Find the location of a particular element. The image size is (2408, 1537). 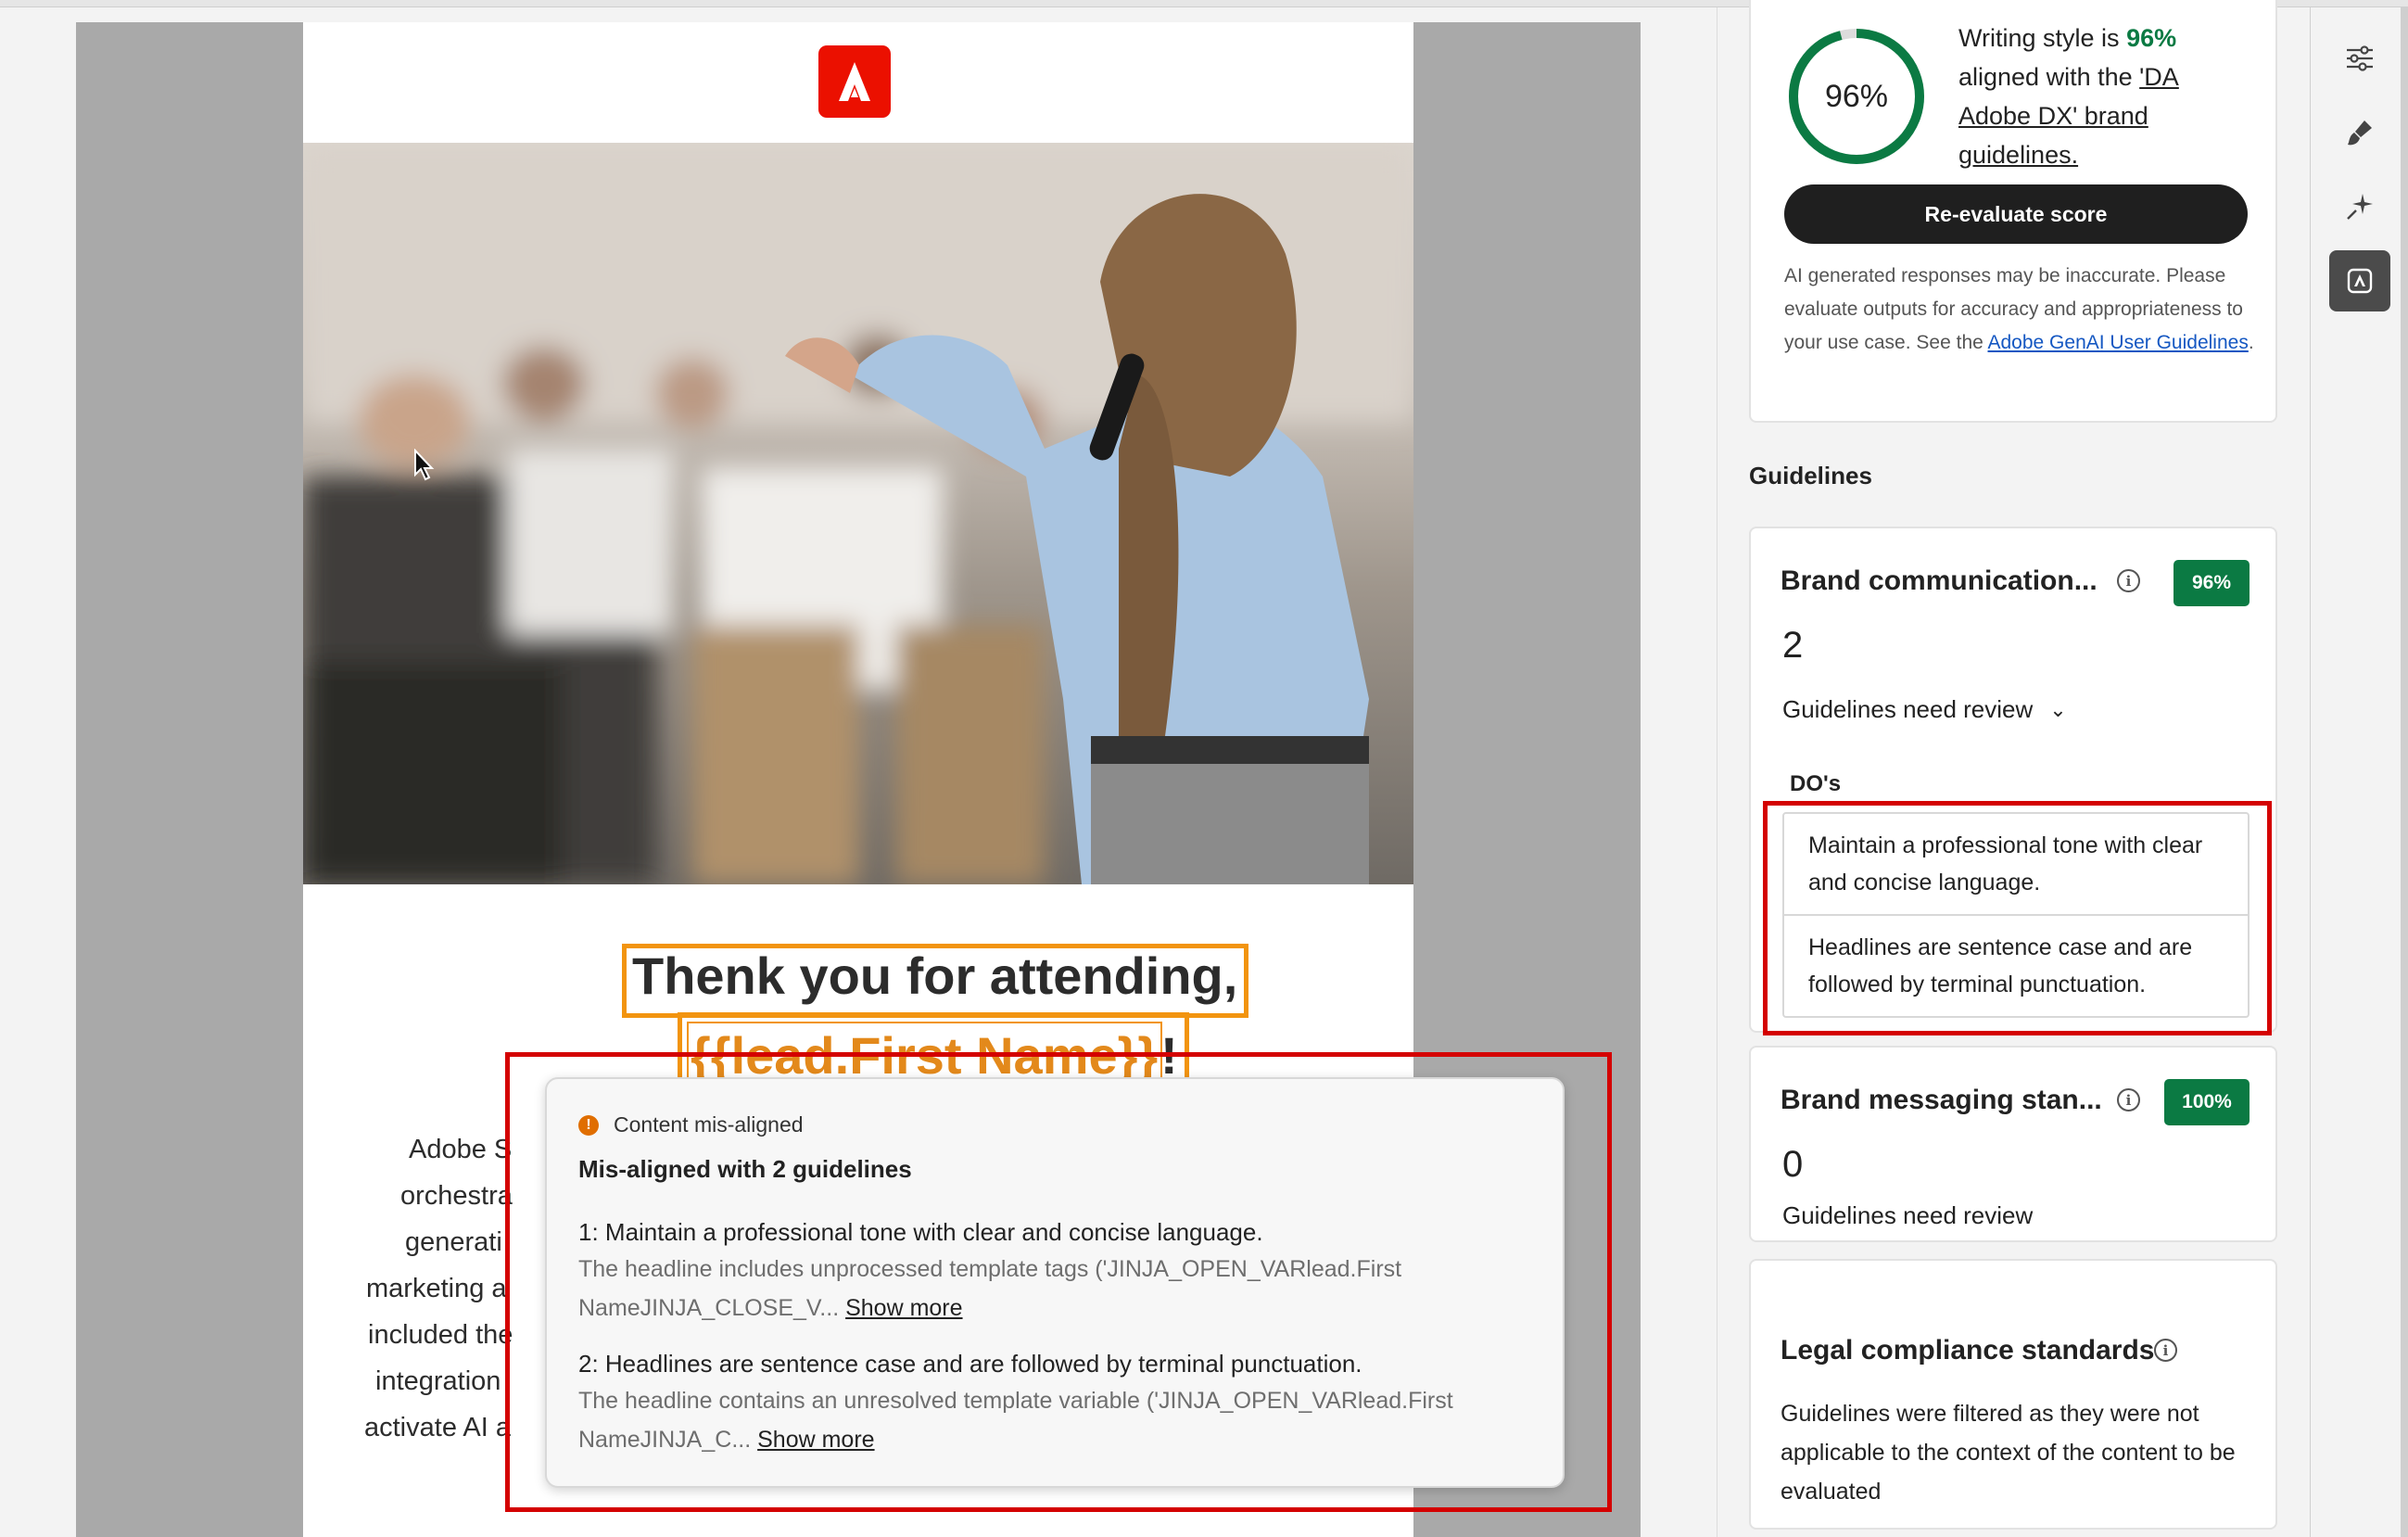

guideline-card-title: Legal compliance standards is located at coordinates (1968, 1350).